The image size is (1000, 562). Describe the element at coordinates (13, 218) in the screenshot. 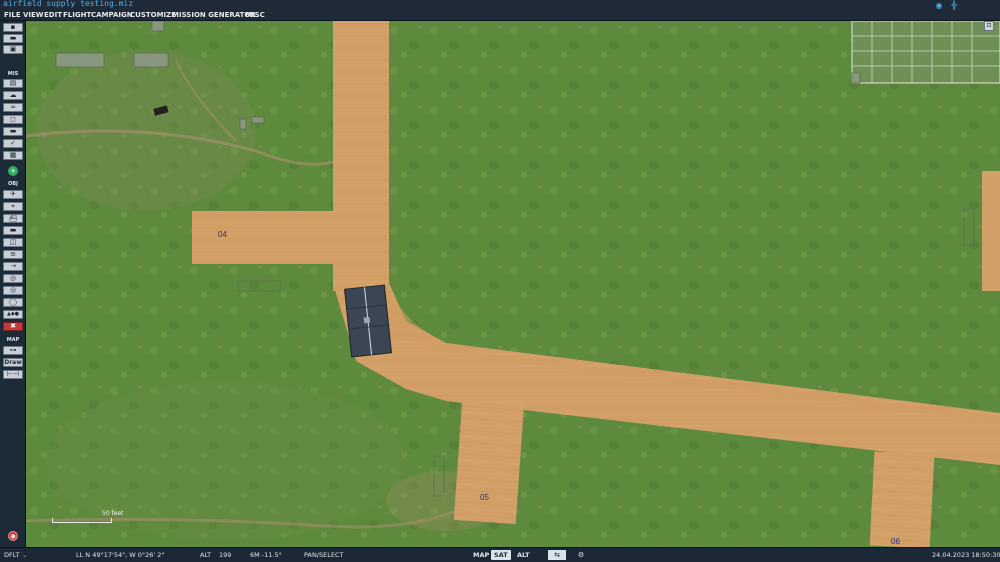

I see `ship-icon: ⛴` at that location.